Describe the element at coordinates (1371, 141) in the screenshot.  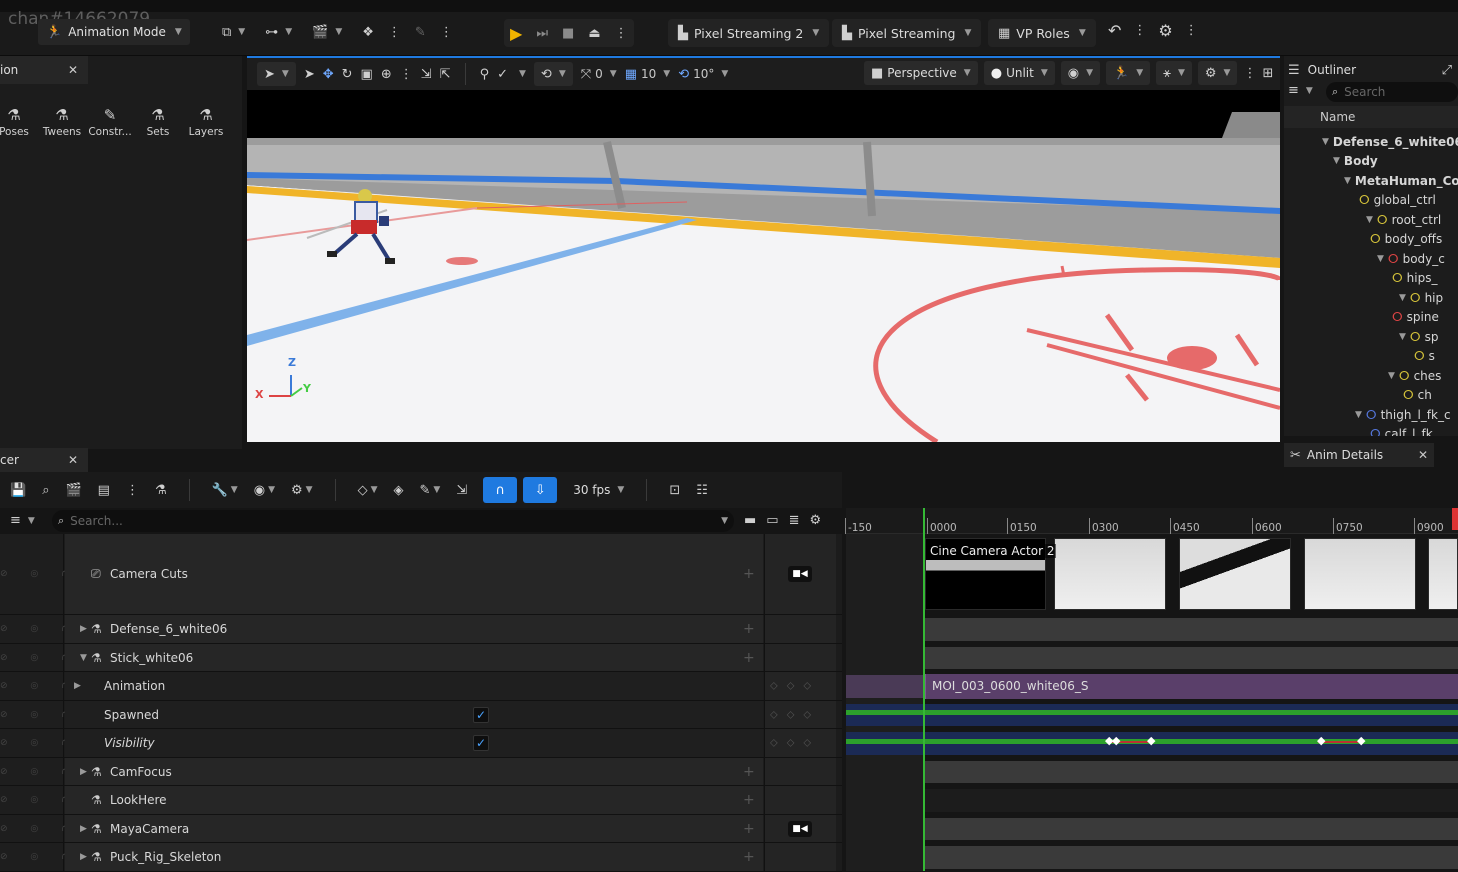
I see `outliner-item: ▼ Defense_6_white06` at that location.